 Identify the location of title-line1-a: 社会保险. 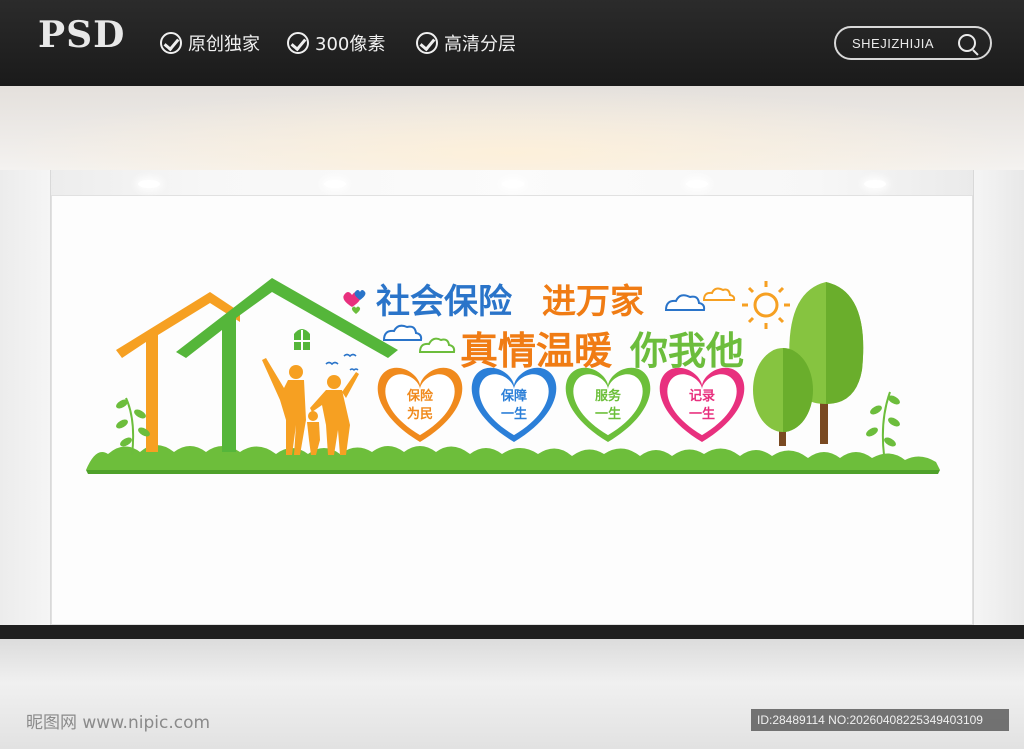
(444, 302).